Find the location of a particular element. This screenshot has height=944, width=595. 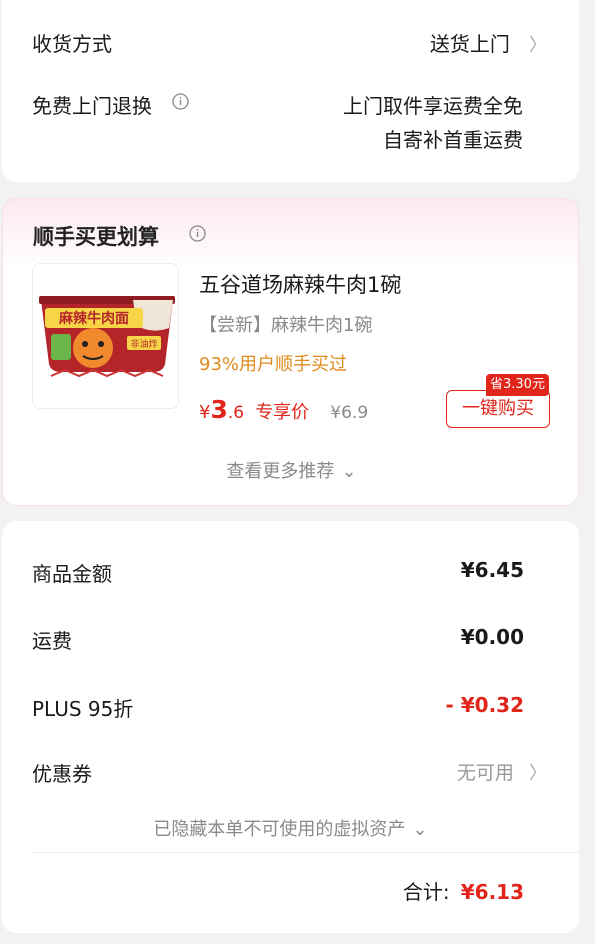

price-integer: 3 is located at coordinates (219, 409).